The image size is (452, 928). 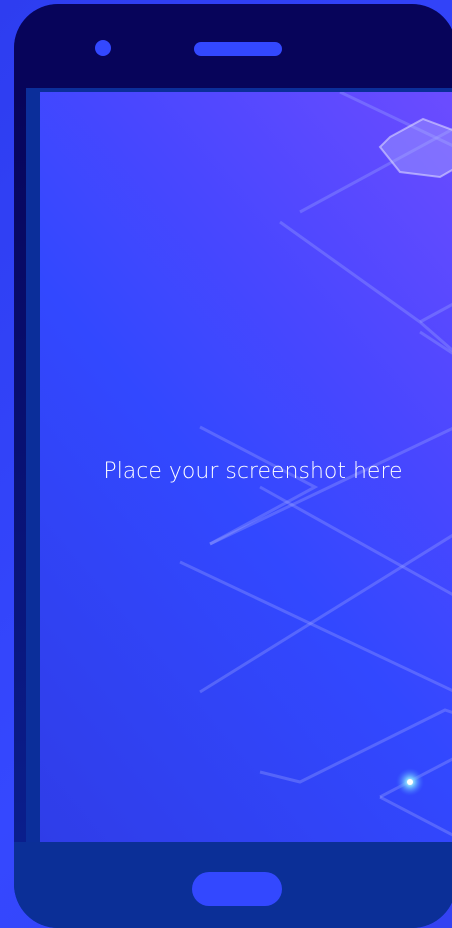 What do you see at coordinates (253, 471) in the screenshot?
I see `screenshot-placeholder-text: Place your screenshot here` at bounding box center [253, 471].